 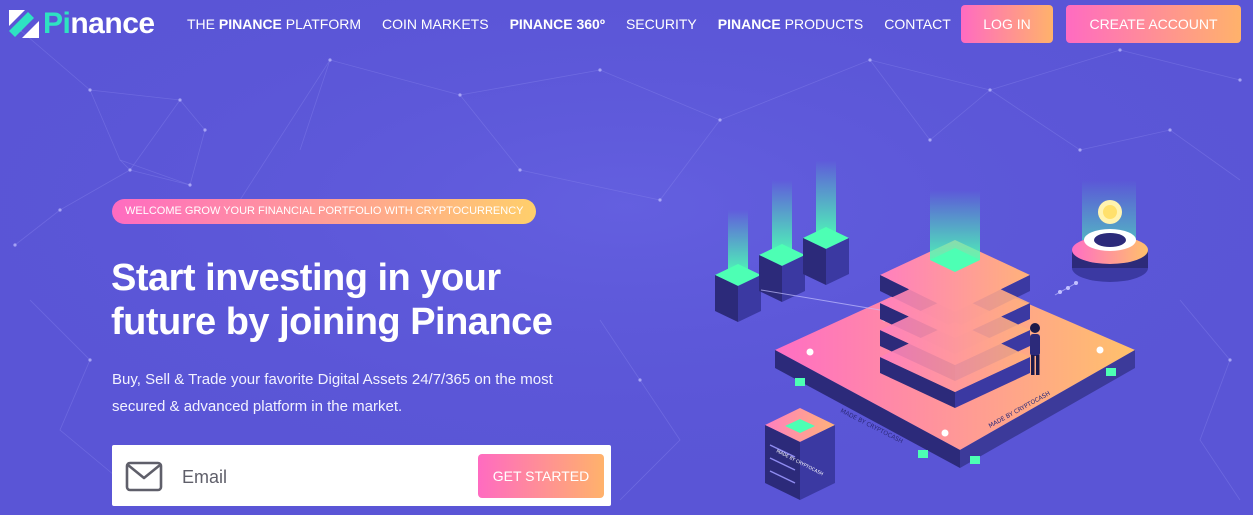 I want to click on create-account-button: CREATE ACCOUNT, so click(x=1153, y=24).